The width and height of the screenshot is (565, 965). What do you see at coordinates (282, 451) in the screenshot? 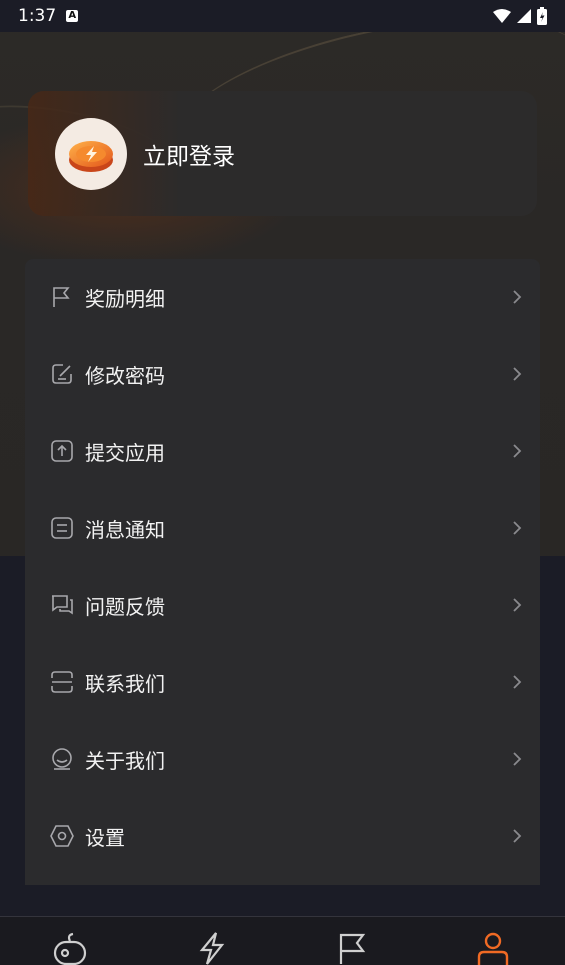
I see `menu-item-submit-app: 提交应用` at bounding box center [282, 451].